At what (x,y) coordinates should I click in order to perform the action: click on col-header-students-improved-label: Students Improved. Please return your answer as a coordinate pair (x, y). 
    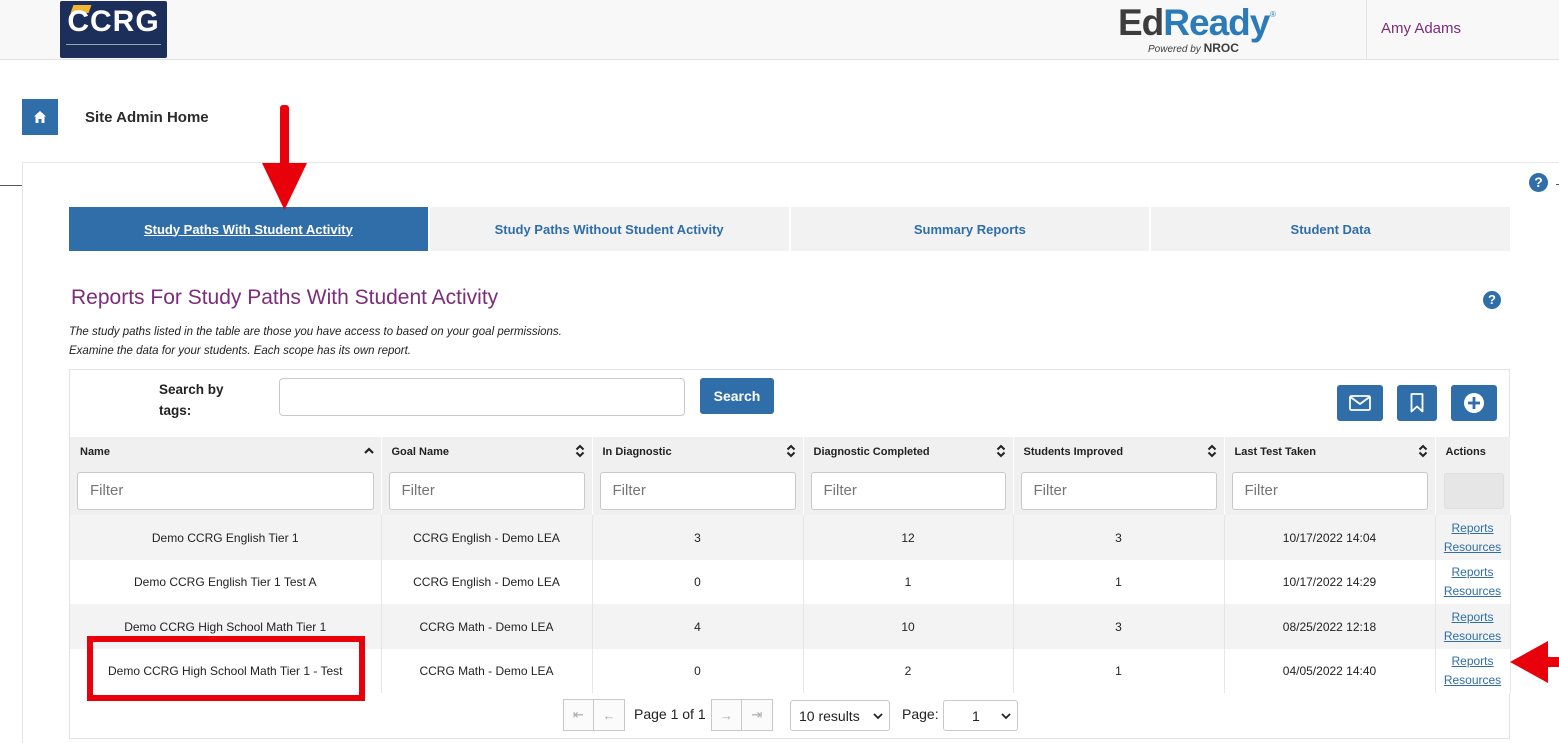
    Looking at the image, I should click on (1073, 451).